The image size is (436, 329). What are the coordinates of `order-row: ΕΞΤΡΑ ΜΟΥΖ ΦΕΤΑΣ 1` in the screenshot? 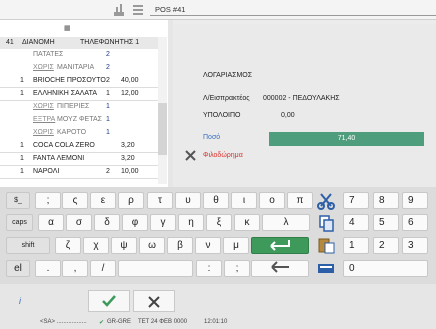 It's located at (79, 120).